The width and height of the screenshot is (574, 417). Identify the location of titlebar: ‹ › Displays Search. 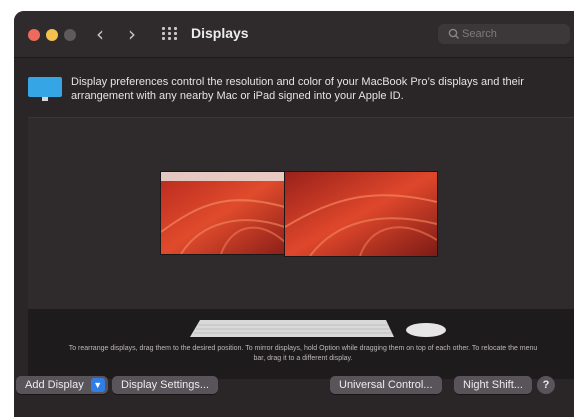
(294, 34).